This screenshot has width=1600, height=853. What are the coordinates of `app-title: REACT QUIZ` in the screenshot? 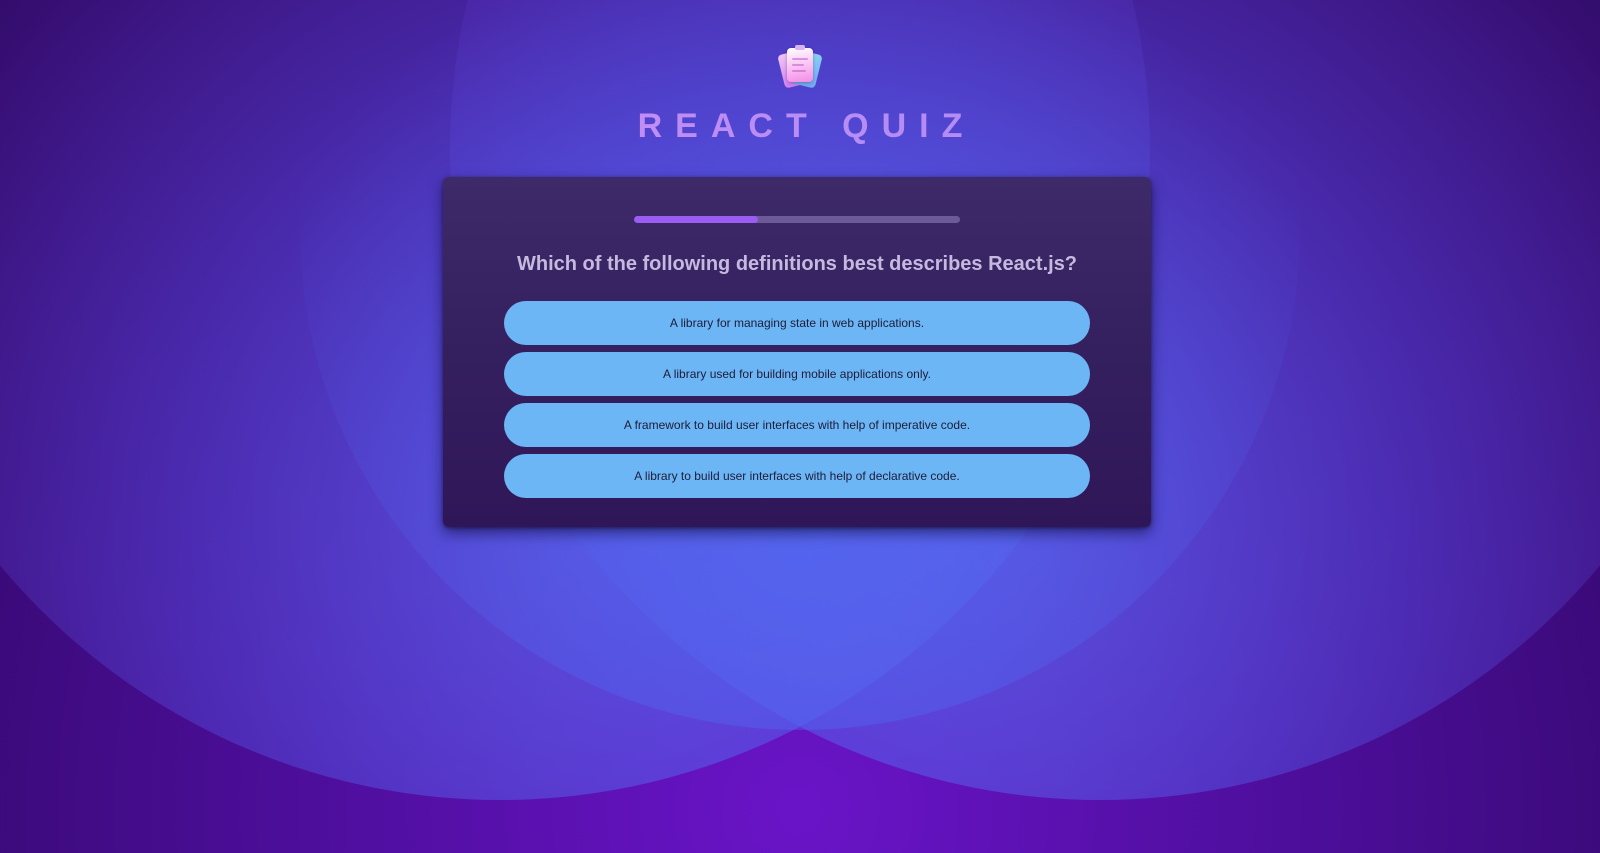 It's located at (800, 126).